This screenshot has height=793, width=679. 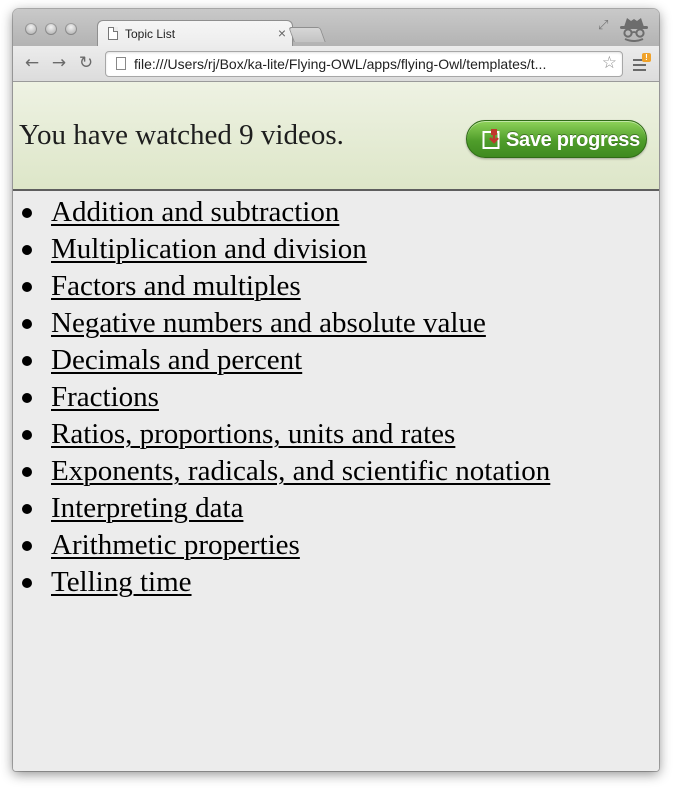 I want to click on tab-title: Topic List, so click(x=150, y=34).